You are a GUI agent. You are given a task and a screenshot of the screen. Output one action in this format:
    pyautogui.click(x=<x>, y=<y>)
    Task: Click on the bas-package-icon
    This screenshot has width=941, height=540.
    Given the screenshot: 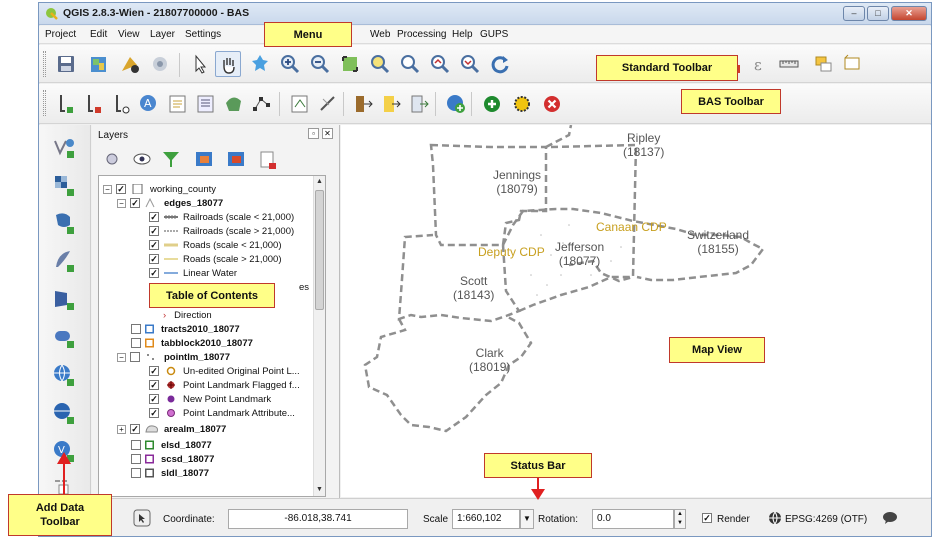 What is the action you would take?
    pyautogui.click(x=420, y=104)
    